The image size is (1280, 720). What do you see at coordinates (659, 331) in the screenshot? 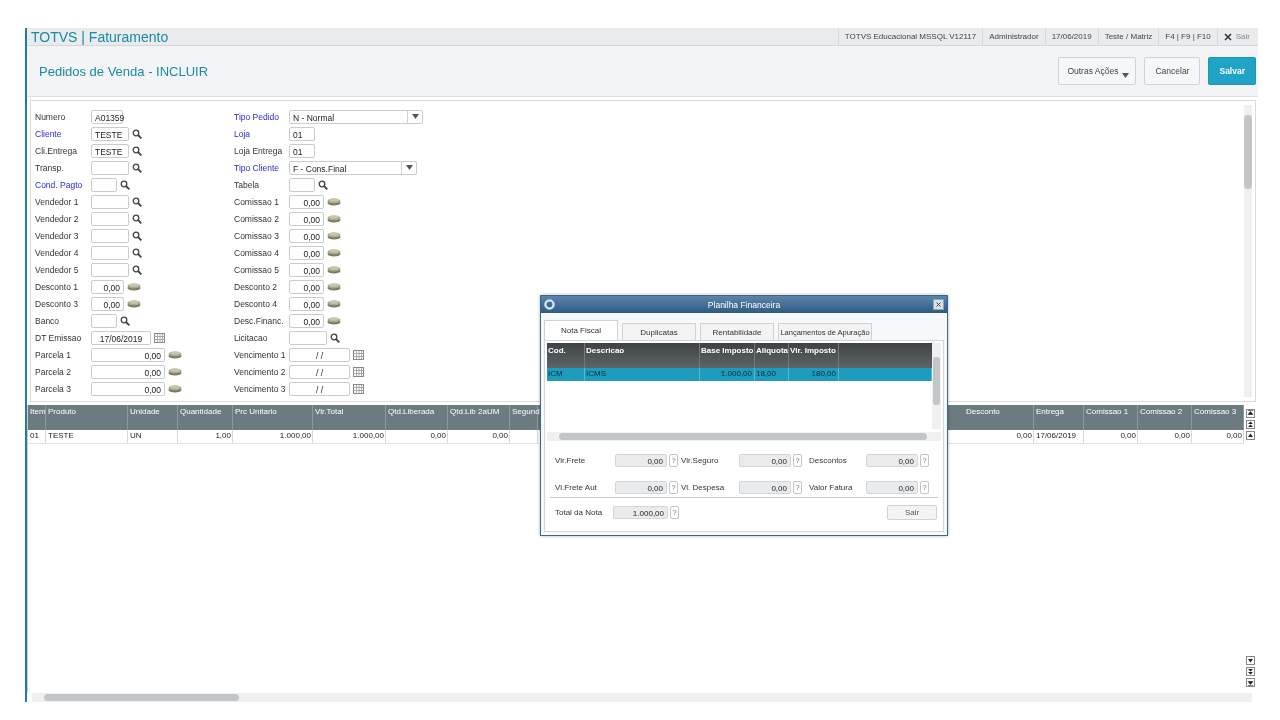
I see `tab: Duplicatas` at bounding box center [659, 331].